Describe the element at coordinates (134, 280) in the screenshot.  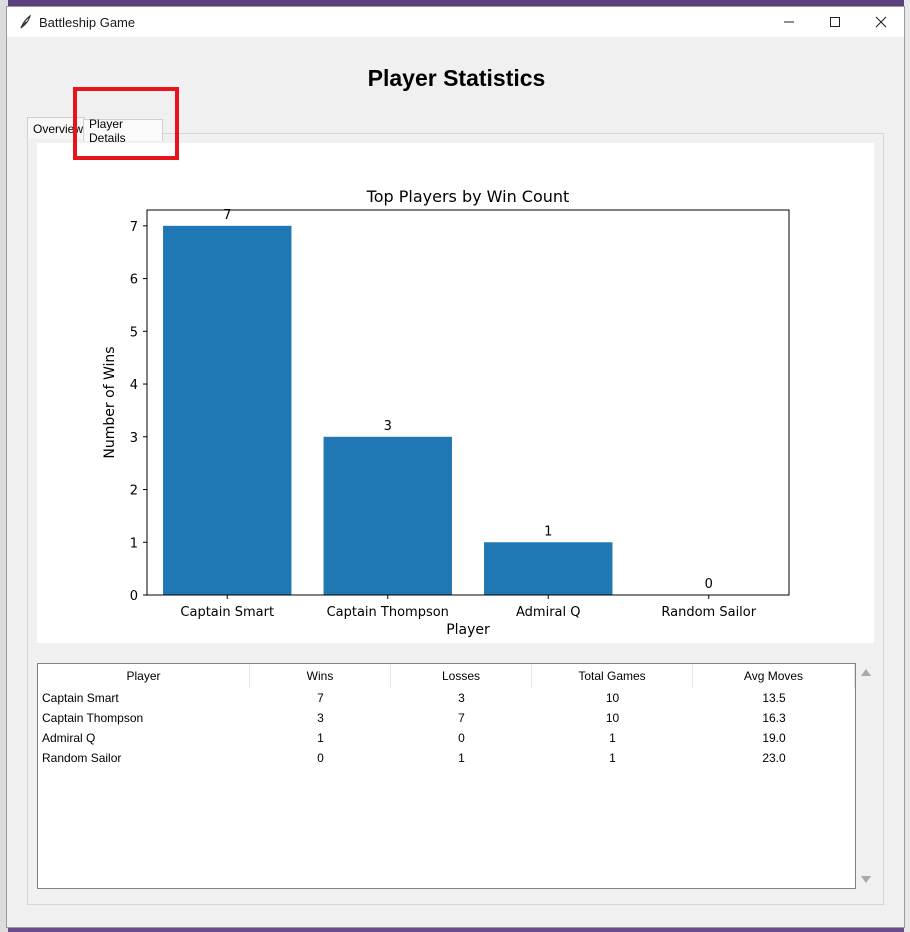
I see `y-tick-label: 6` at that location.